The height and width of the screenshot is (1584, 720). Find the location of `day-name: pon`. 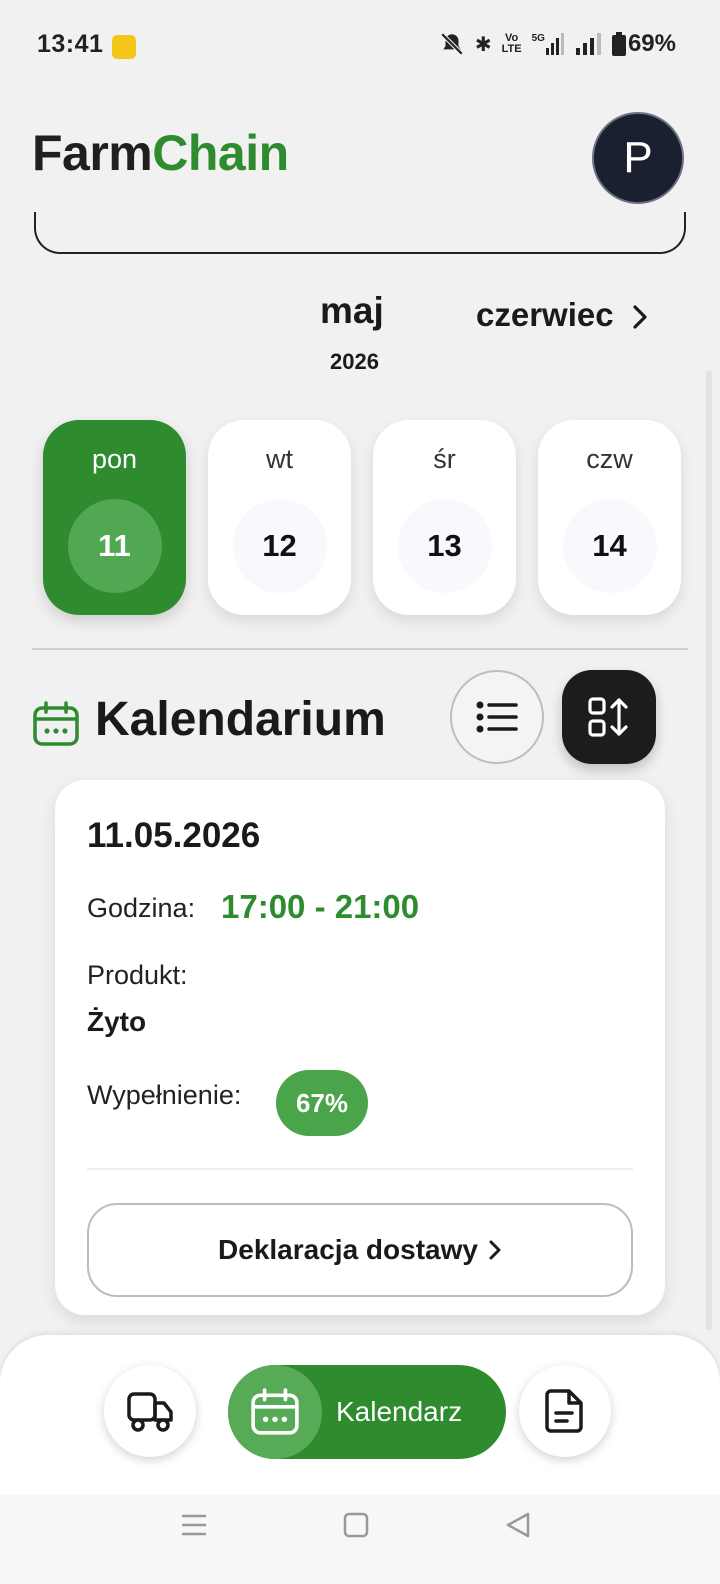

day-name: pon is located at coordinates (114, 459).